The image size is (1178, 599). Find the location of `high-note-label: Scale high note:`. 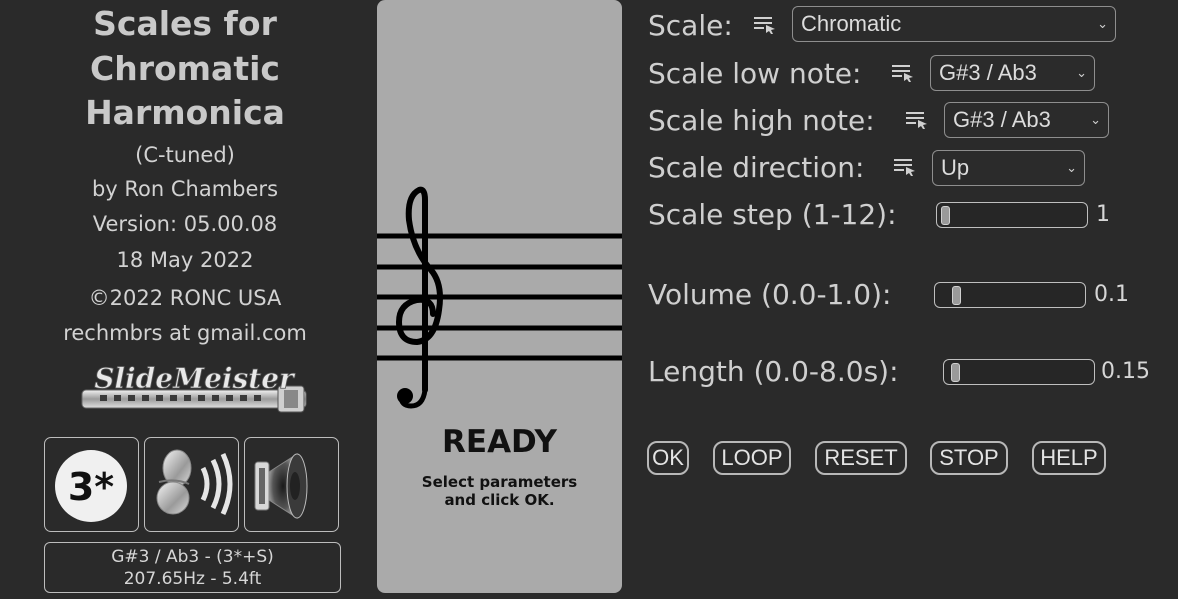

high-note-label: Scale high note: is located at coordinates (761, 120).